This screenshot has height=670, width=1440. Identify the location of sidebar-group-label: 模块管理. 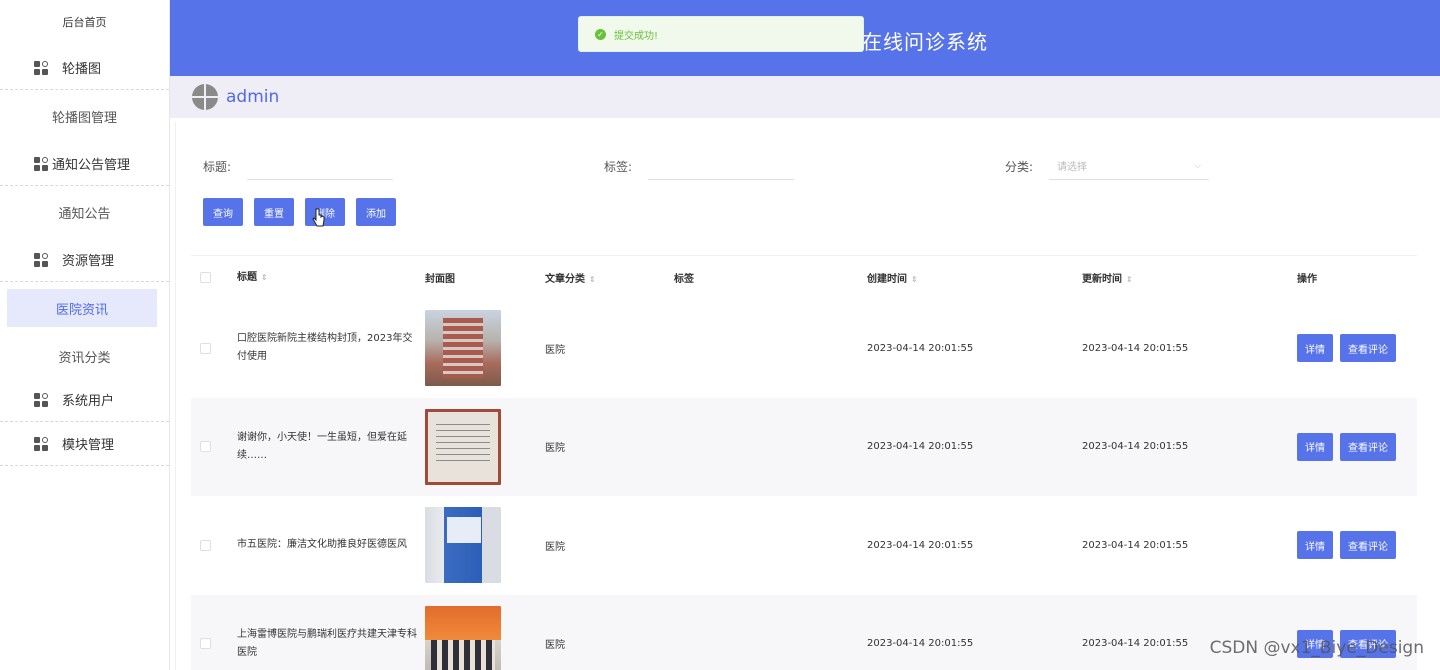
(88, 445).